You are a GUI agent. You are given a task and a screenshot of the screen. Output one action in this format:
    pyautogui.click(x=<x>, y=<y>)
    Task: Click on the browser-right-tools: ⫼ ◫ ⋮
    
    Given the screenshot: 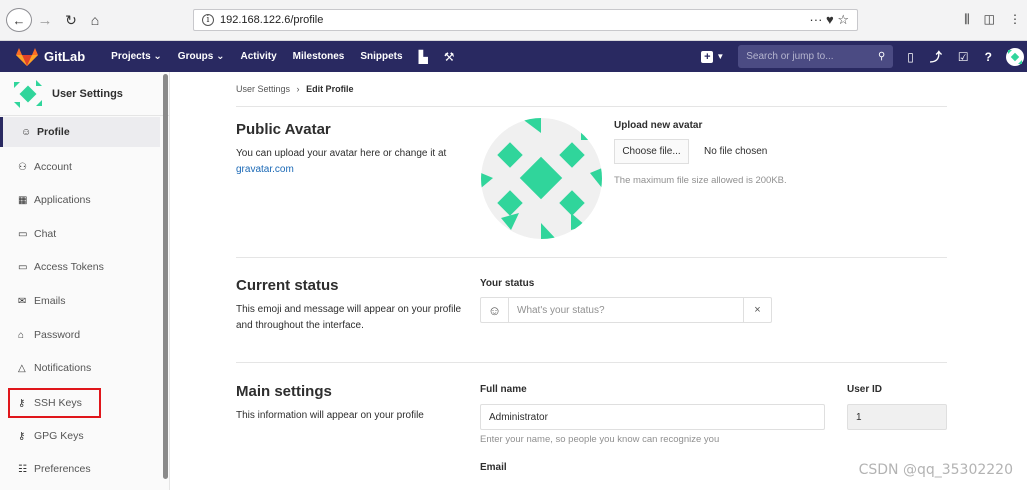 What is the action you would take?
    pyautogui.click(x=995, y=19)
    